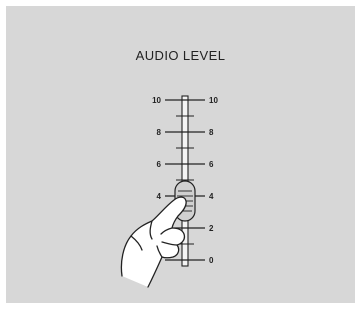 The width and height of the screenshot is (361, 309). I want to click on tick-label-left: 6, so click(159, 164).